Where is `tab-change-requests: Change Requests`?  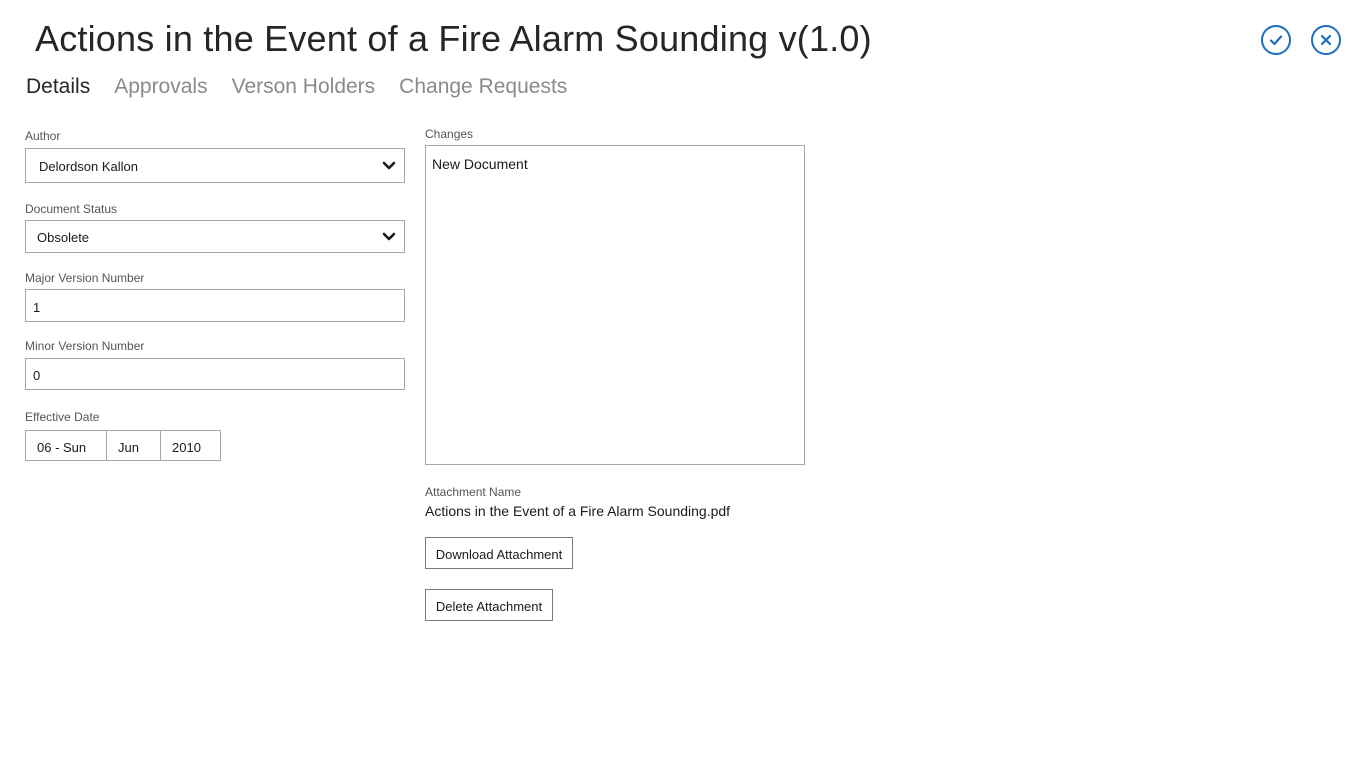 tab-change-requests: Change Requests is located at coordinates (483, 87).